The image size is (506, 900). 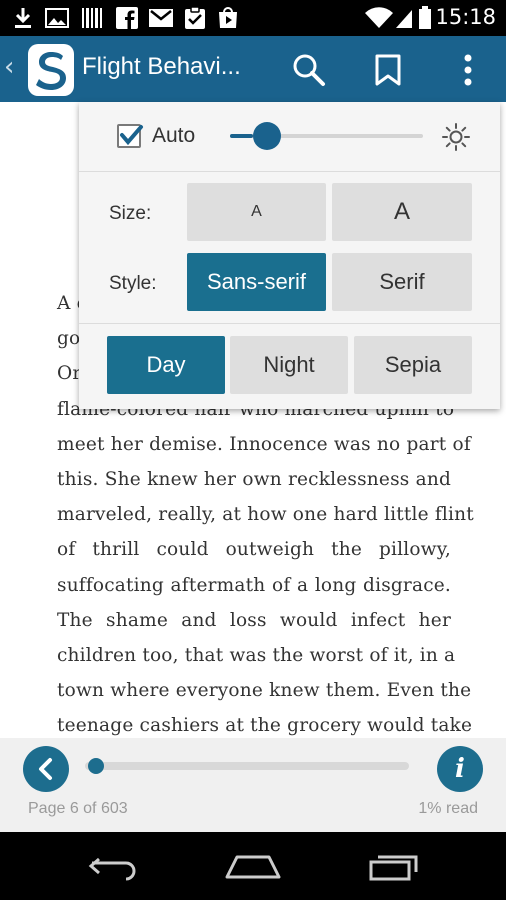 I want to click on overflow-menu-icon, so click(x=468, y=70).